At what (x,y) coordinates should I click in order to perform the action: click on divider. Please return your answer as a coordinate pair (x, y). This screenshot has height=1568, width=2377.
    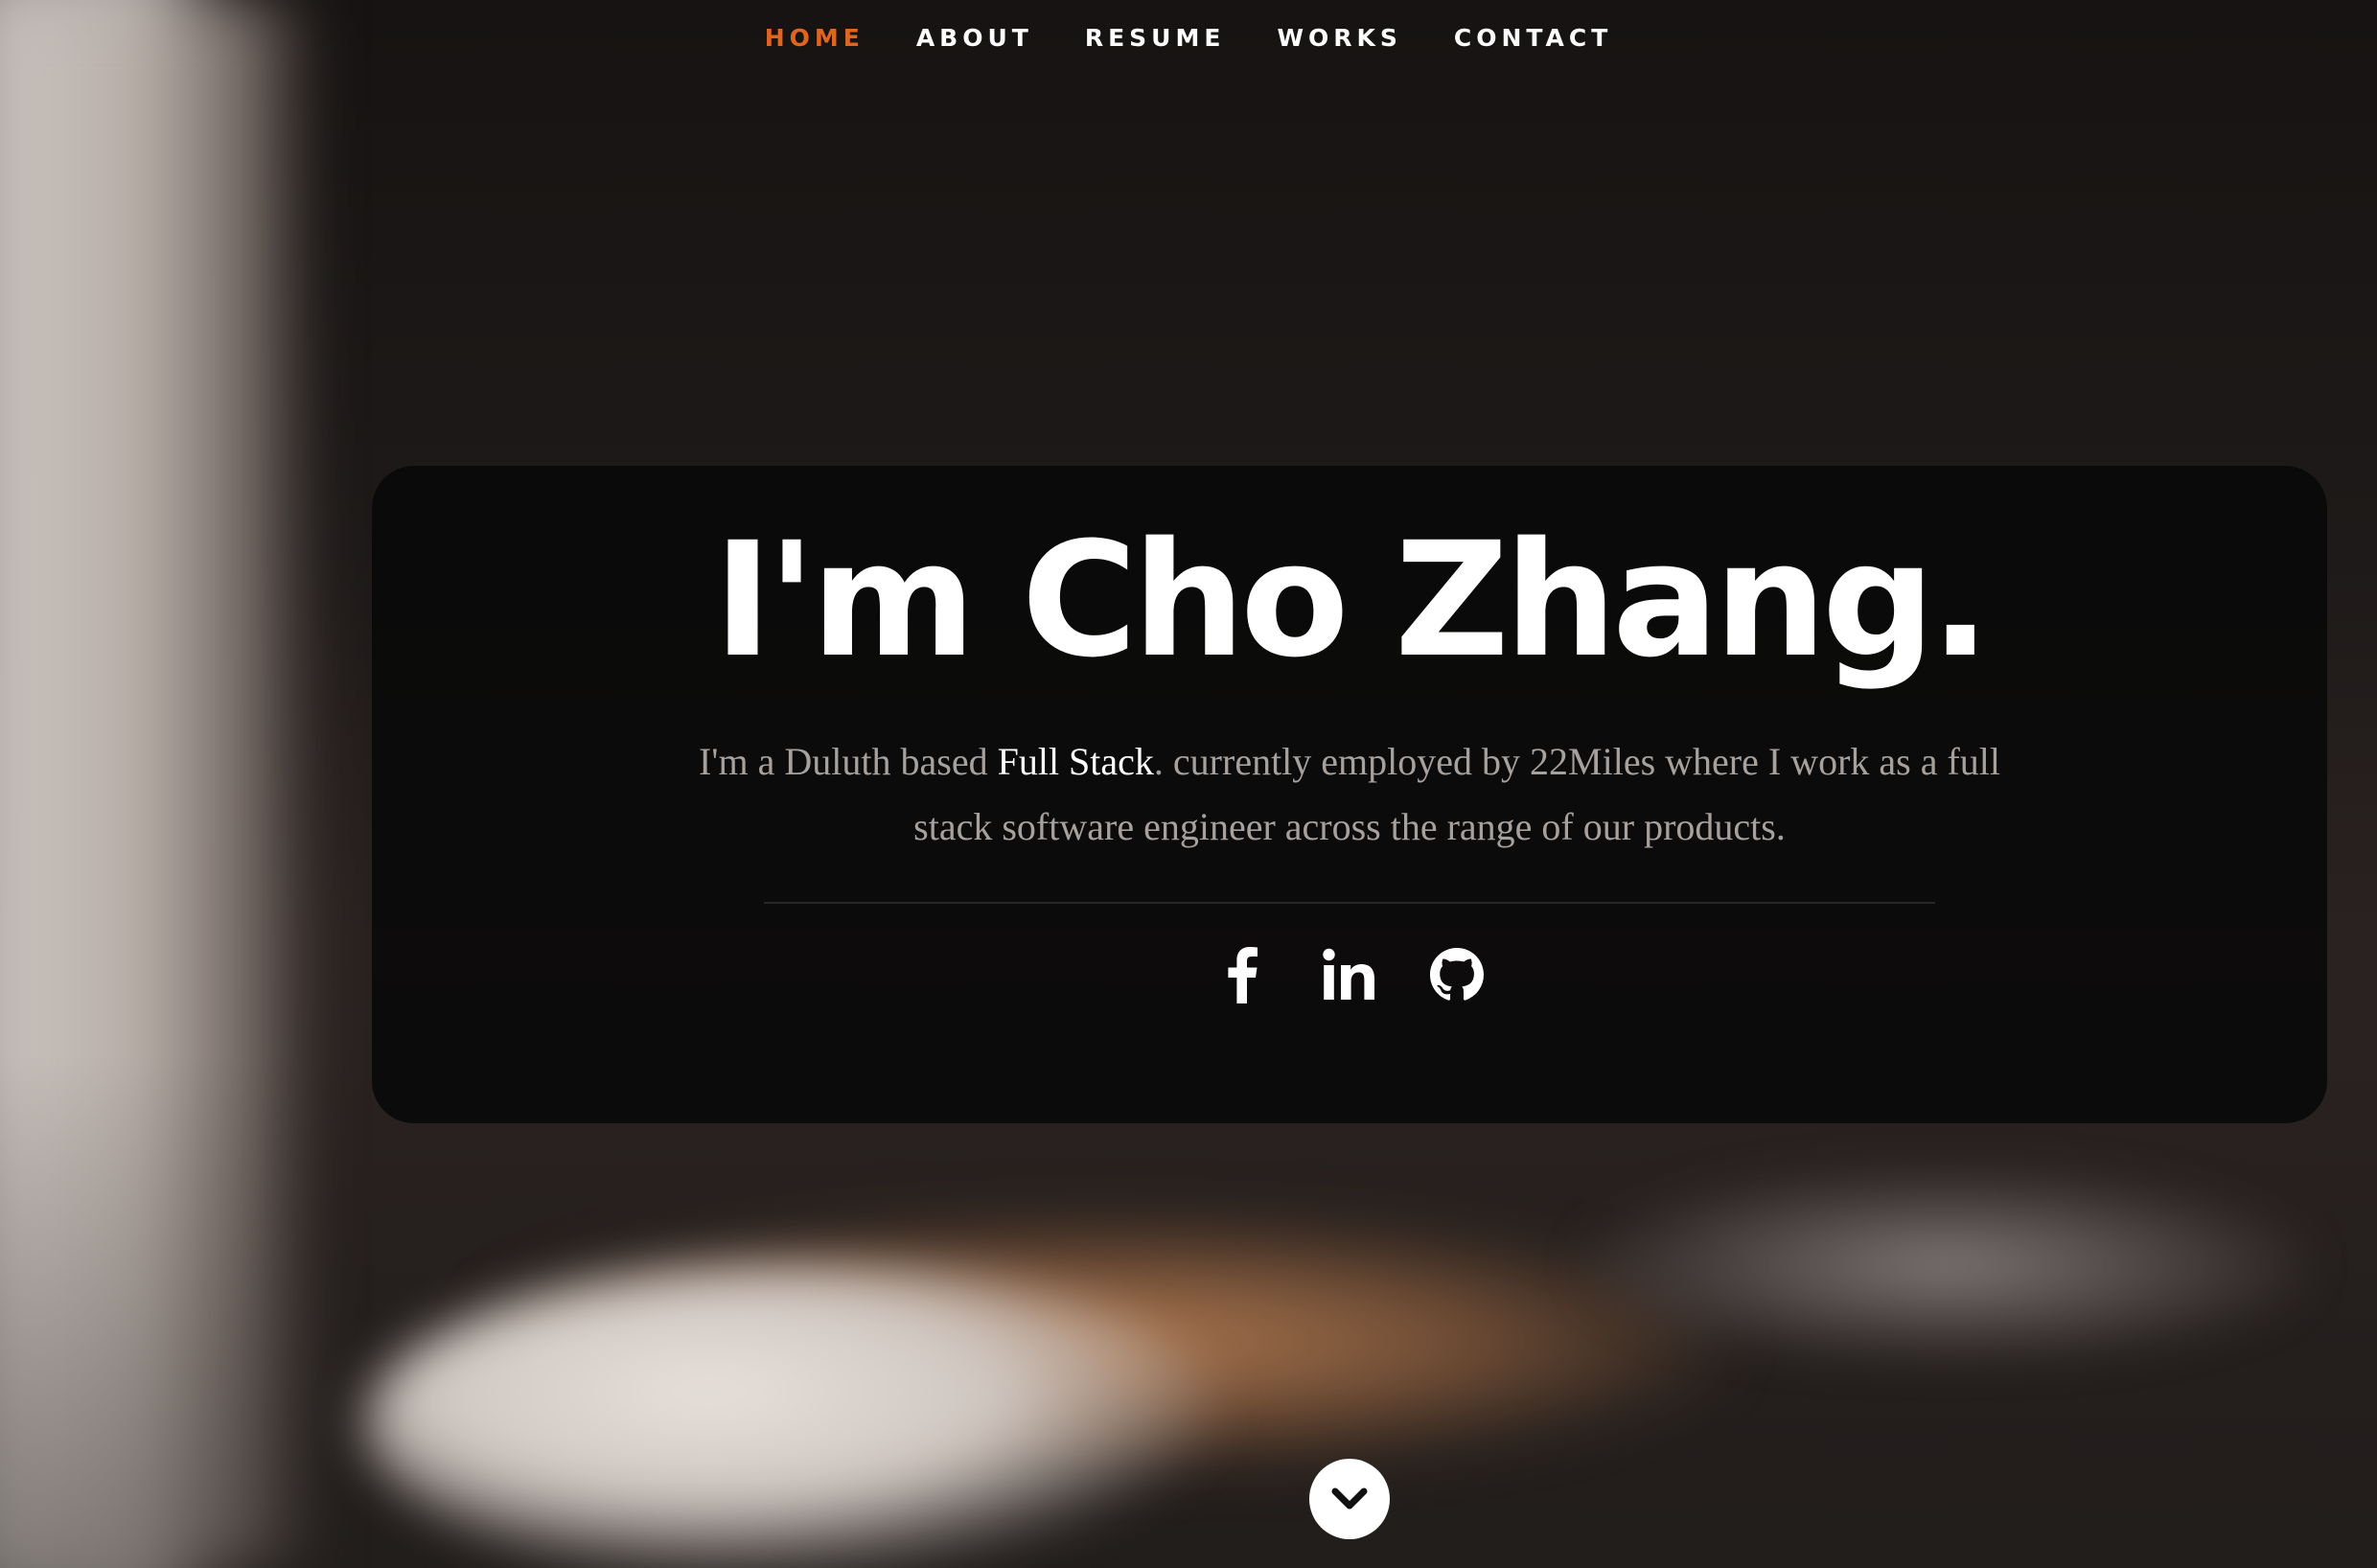
    Looking at the image, I should click on (1350, 903).